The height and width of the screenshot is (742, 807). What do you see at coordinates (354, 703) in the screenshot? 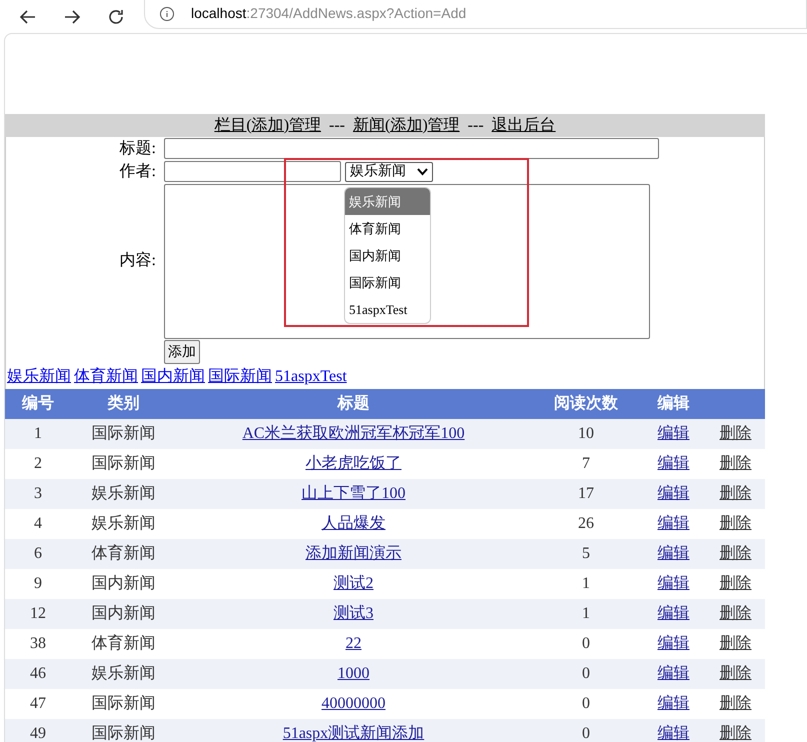
I see `news-title-link: 40000000` at bounding box center [354, 703].